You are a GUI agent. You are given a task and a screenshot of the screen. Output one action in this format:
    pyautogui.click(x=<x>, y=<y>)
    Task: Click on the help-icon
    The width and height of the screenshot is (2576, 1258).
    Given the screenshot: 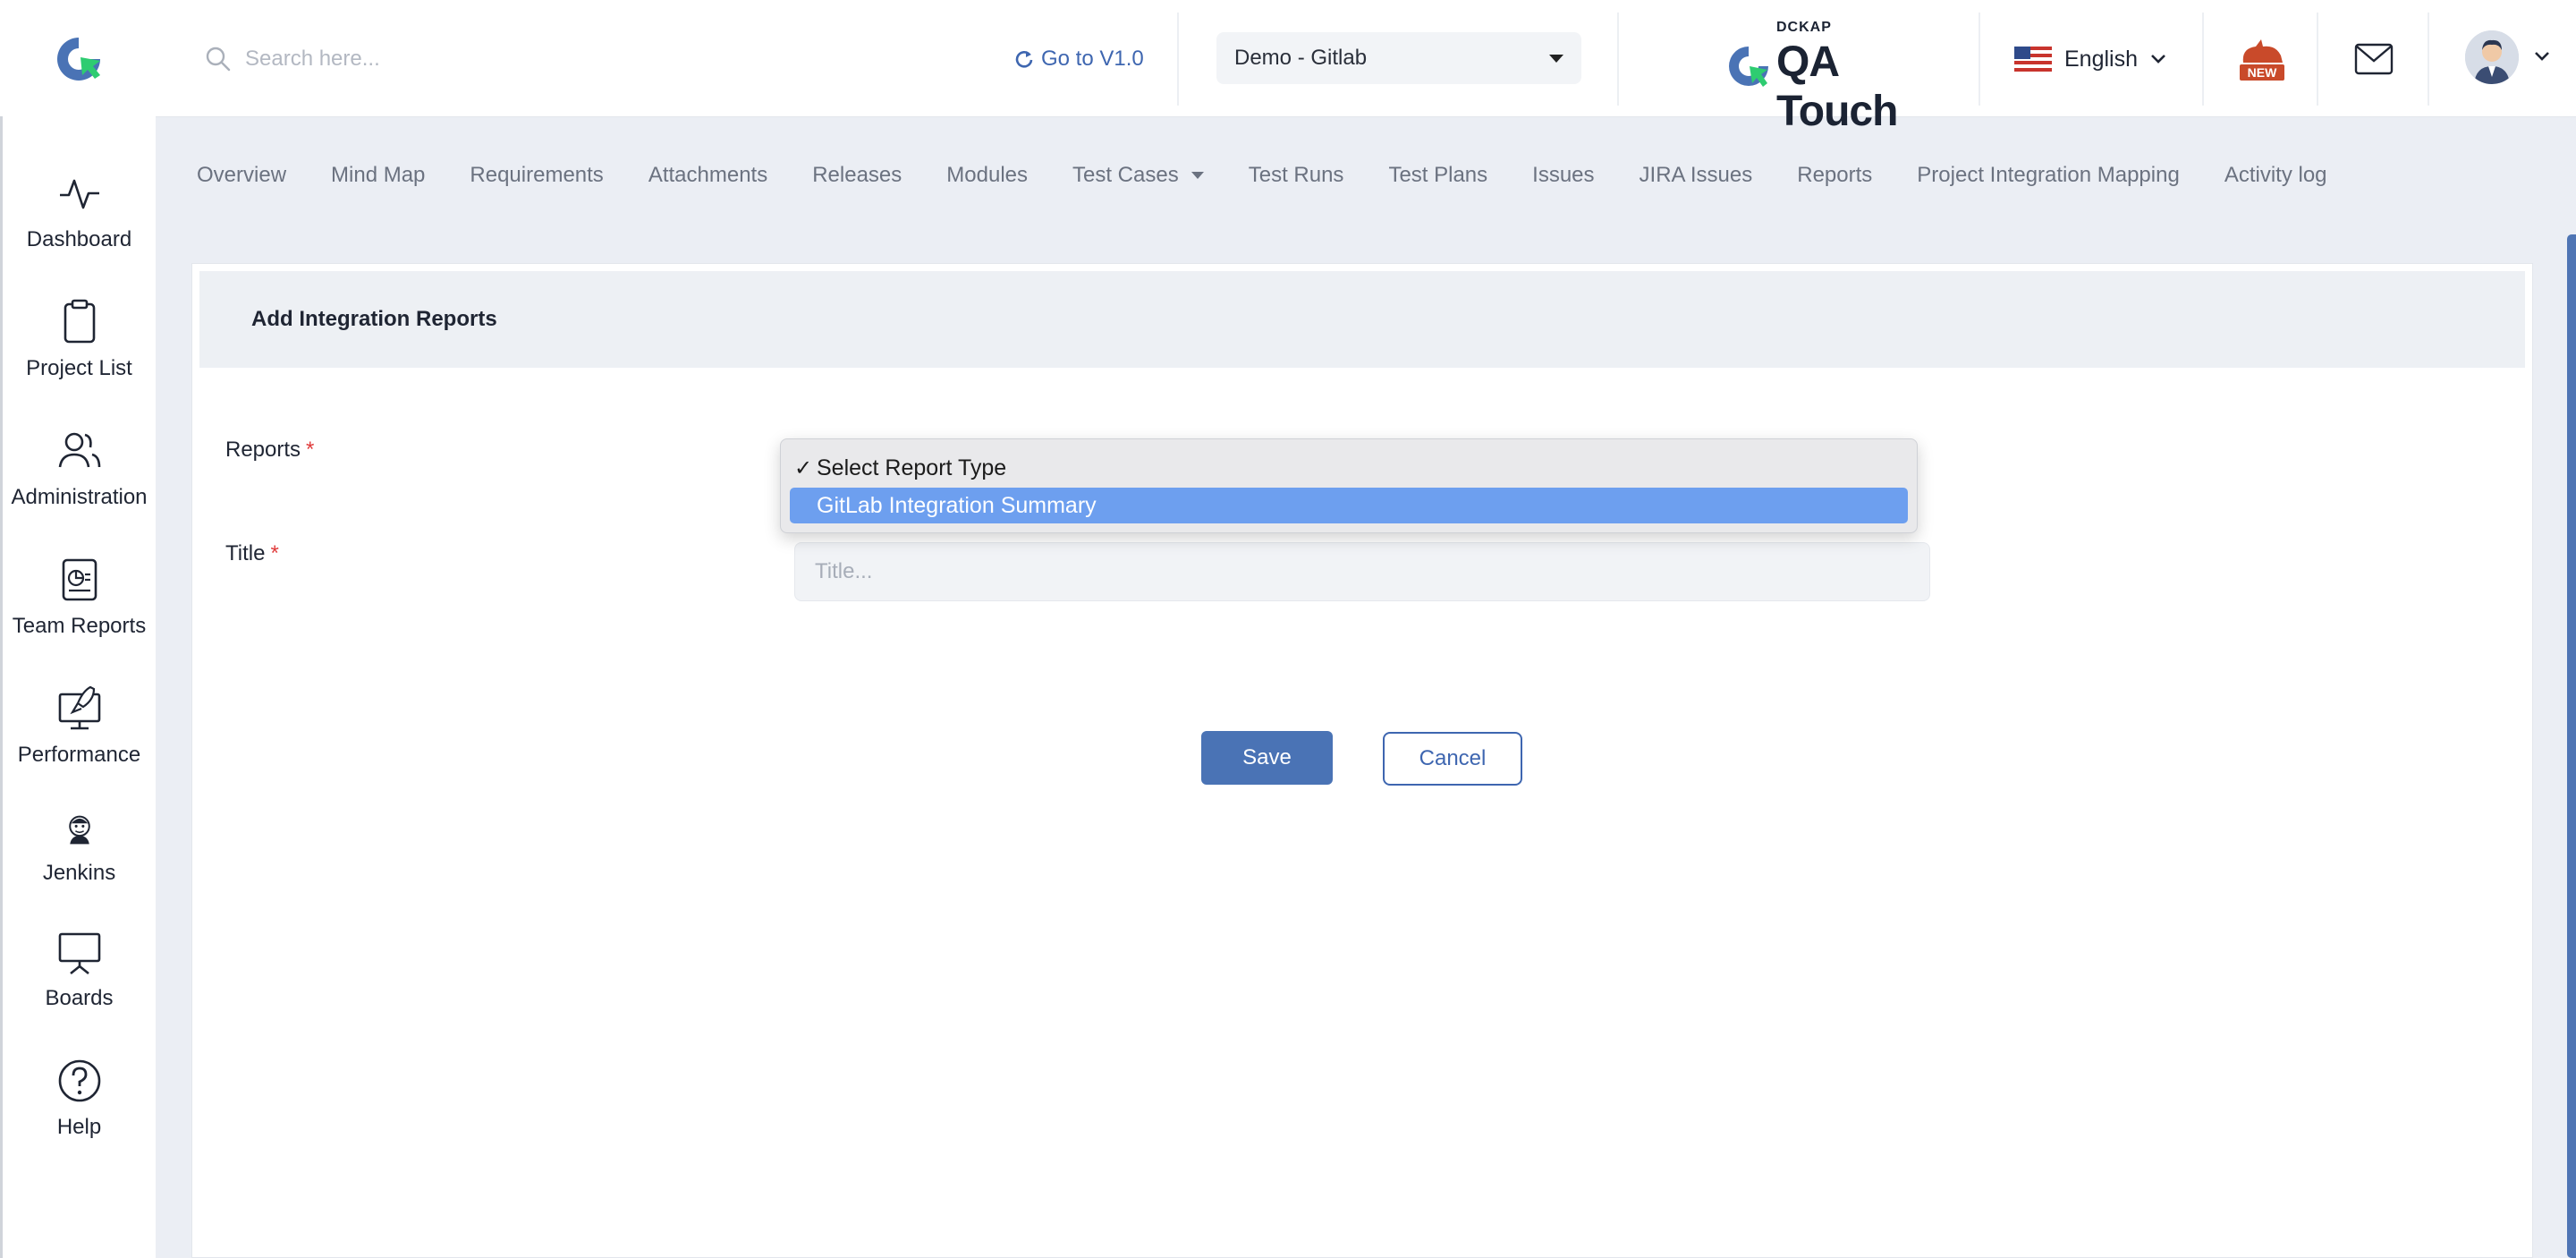 What is the action you would take?
    pyautogui.click(x=79, y=1081)
    